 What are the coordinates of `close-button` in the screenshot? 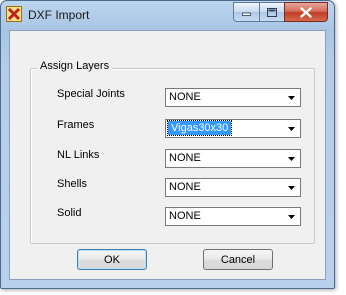 It's located at (306, 12).